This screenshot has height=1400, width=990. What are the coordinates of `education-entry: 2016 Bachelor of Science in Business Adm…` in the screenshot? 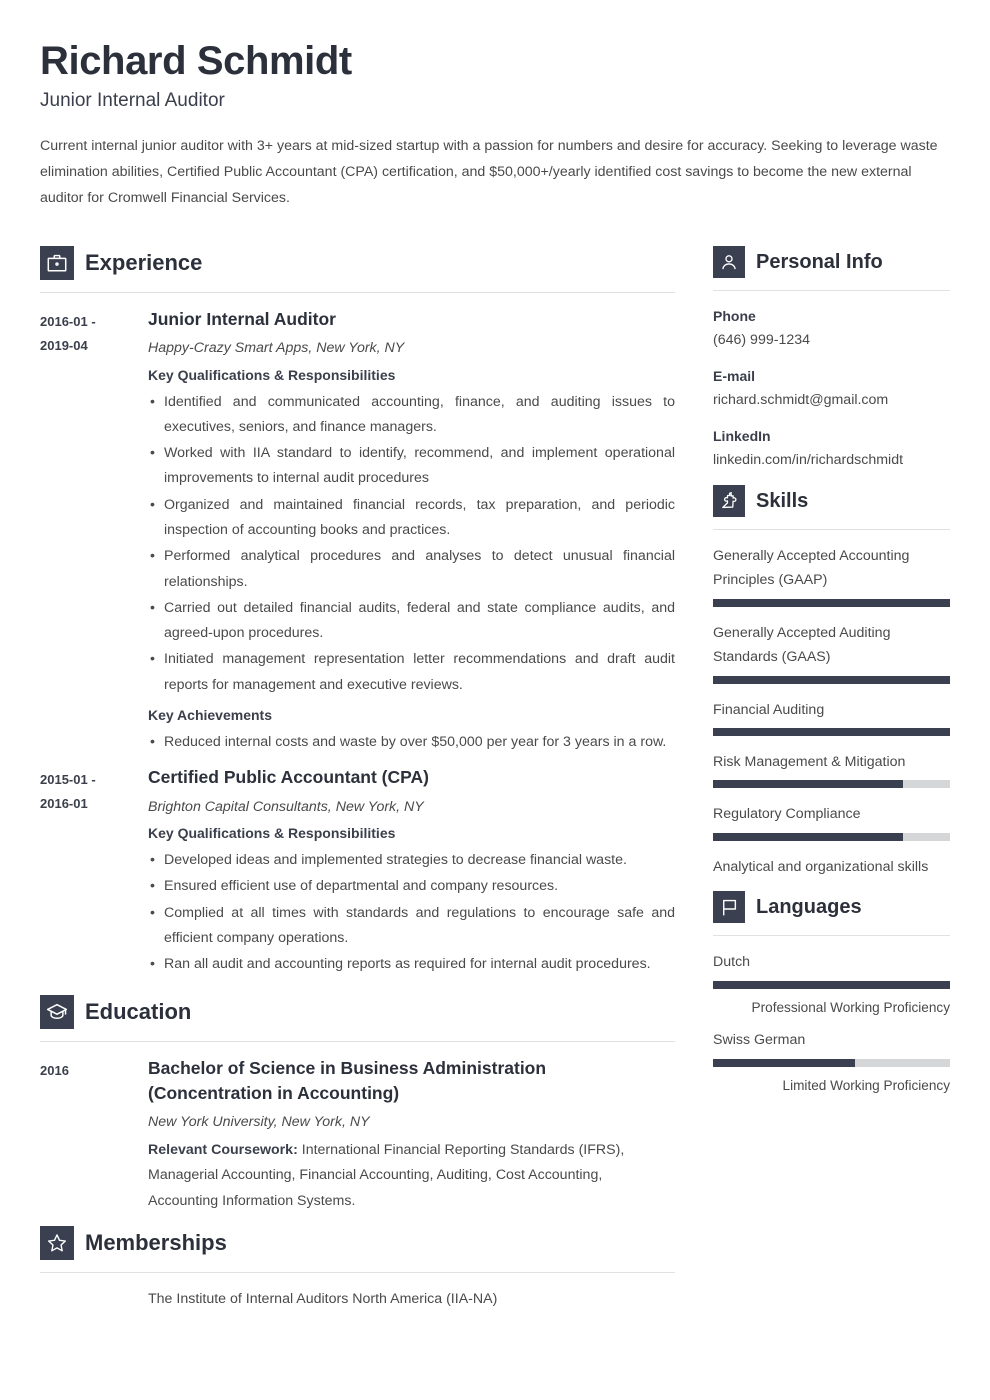 It's located at (357, 1135).